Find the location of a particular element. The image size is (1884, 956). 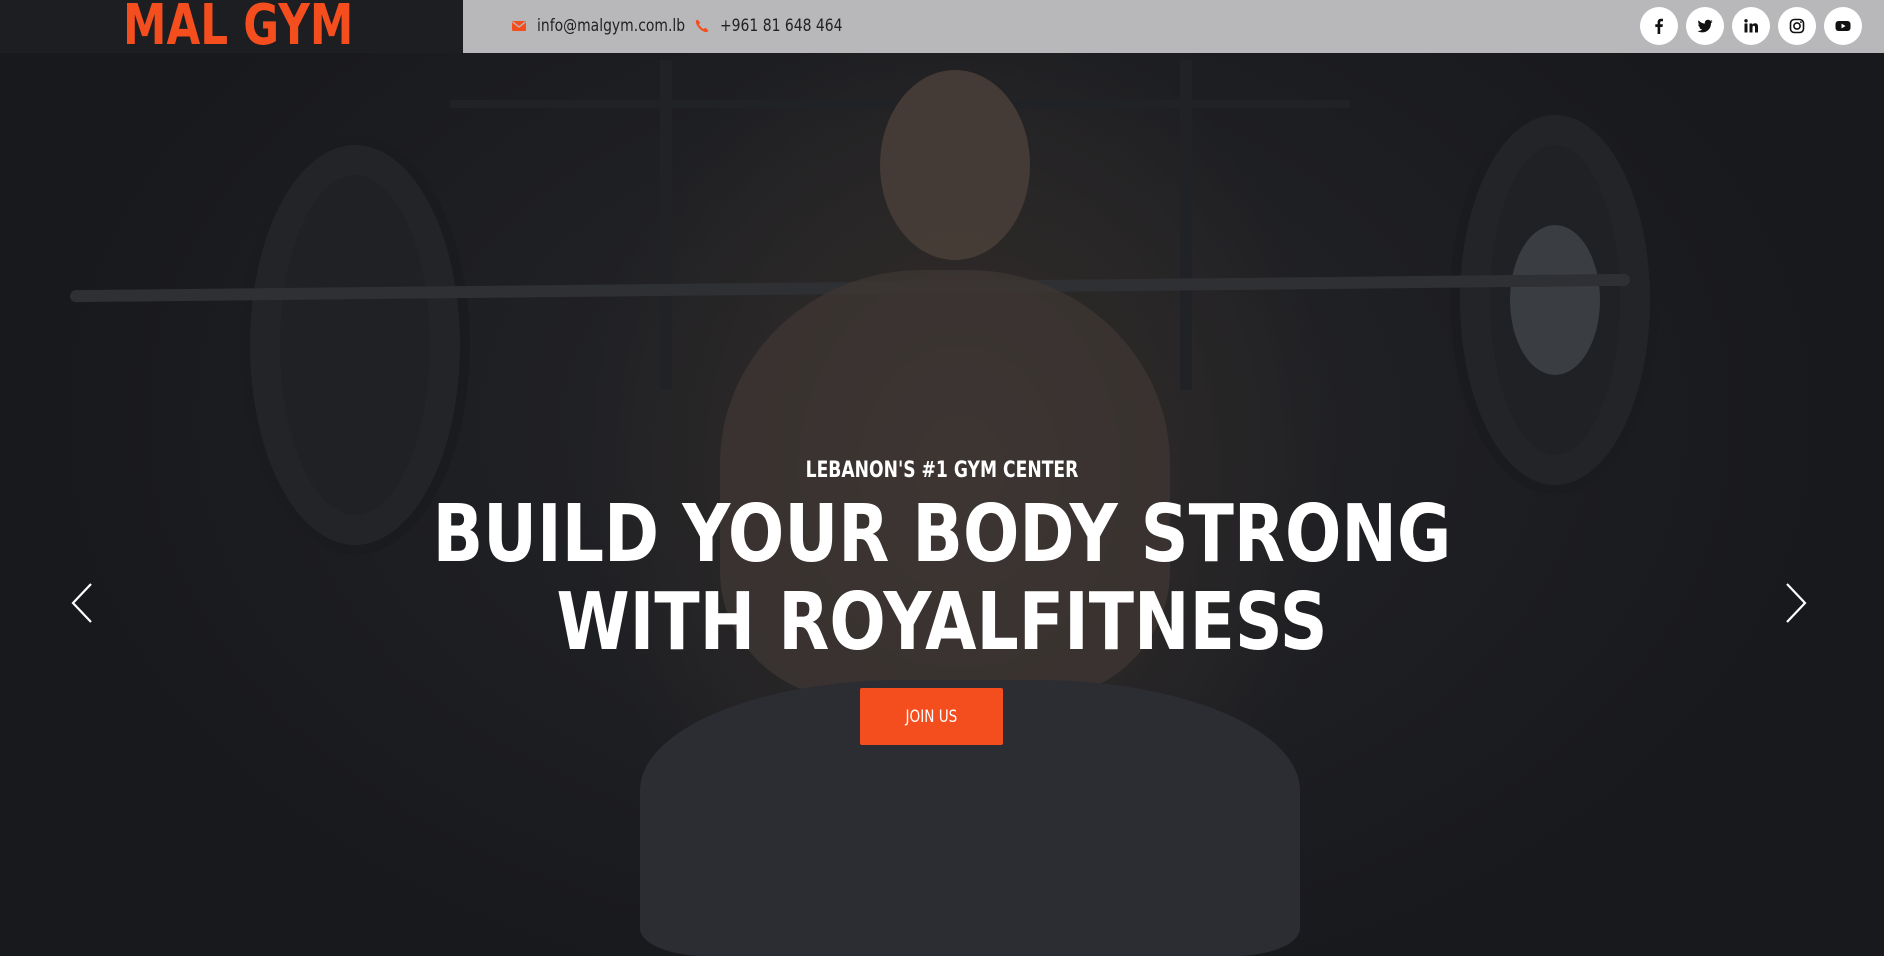

linkedin-button is located at coordinates (1751, 26).